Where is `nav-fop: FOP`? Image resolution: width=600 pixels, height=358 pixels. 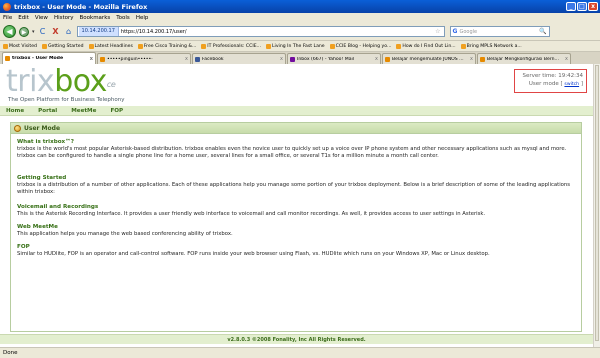 nav-fop: FOP is located at coordinates (116, 111).